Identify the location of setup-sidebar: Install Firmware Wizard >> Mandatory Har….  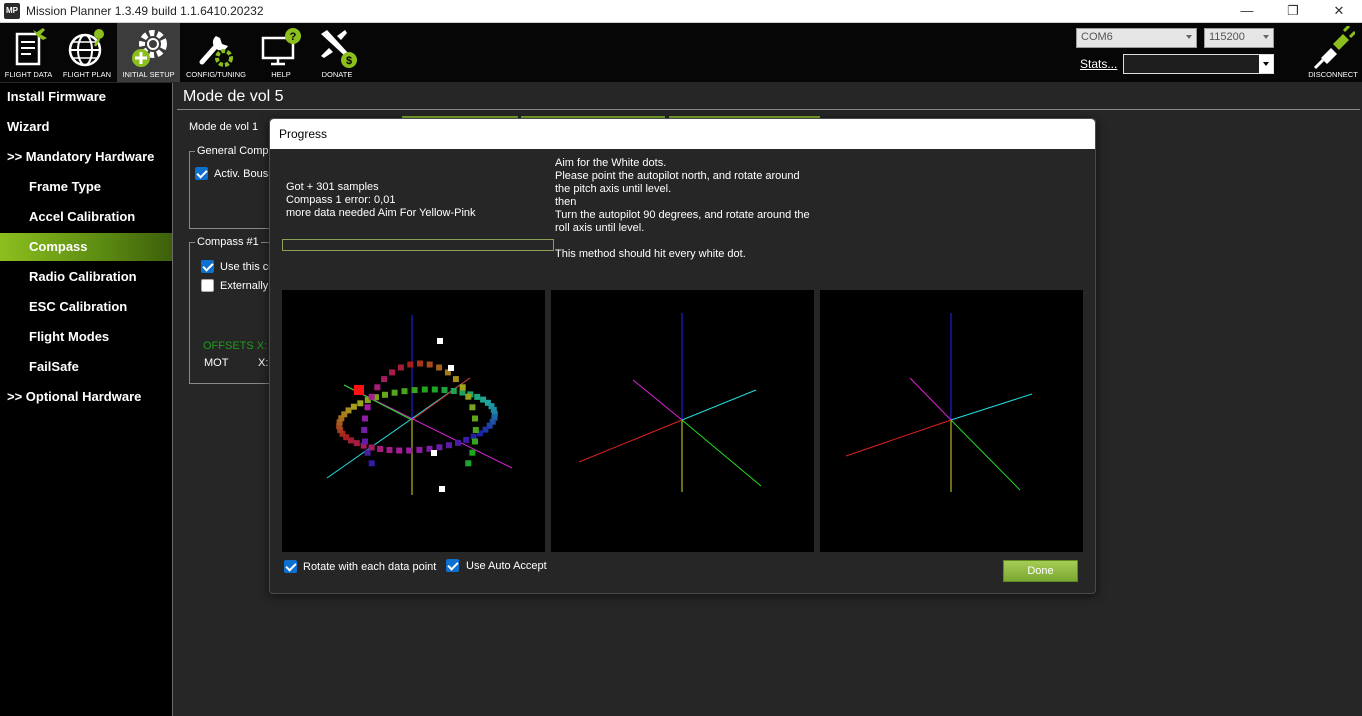
(86, 399).